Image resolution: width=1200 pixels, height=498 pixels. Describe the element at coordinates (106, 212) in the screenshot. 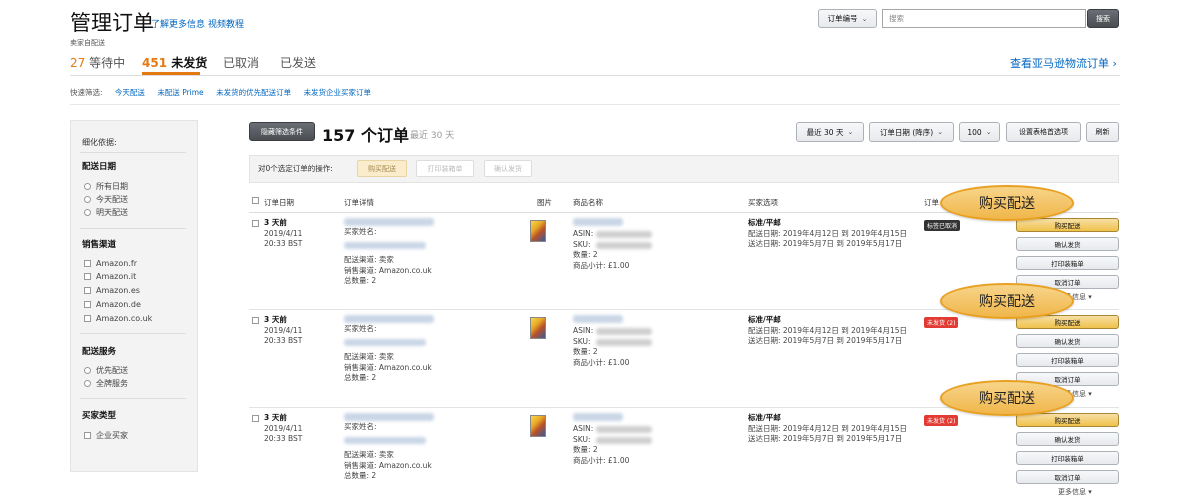

I see `ship-date-tomorrow: 明天配送` at that location.